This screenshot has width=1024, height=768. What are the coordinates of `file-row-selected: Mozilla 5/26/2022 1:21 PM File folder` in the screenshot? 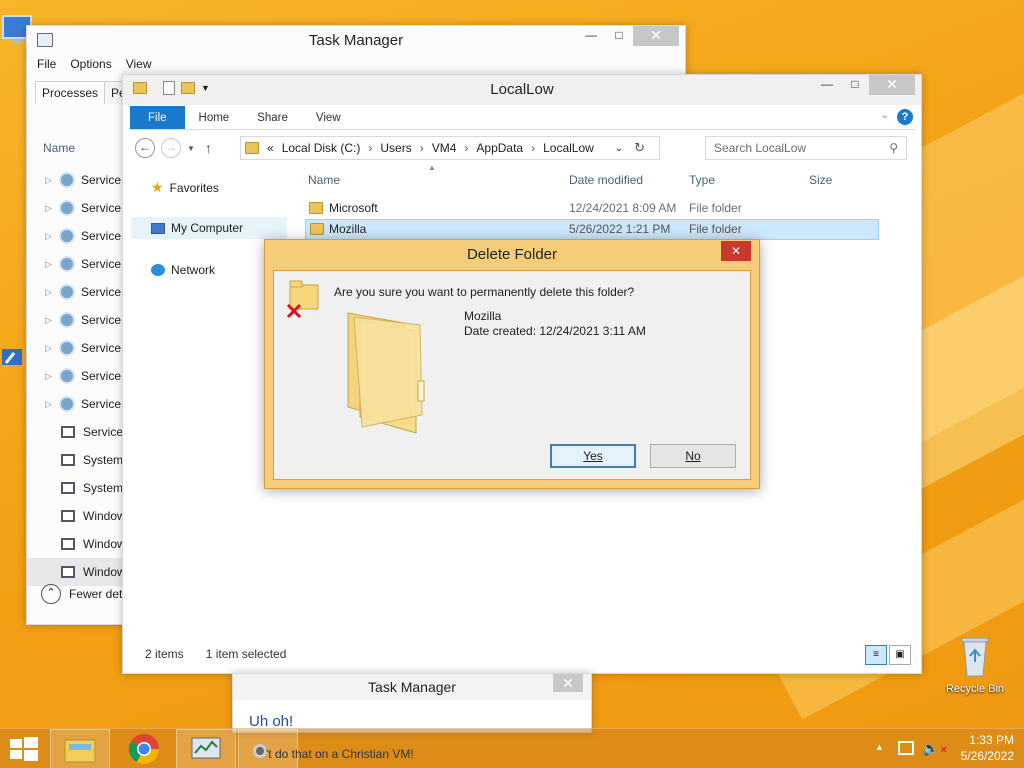 It's located at (592, 229).